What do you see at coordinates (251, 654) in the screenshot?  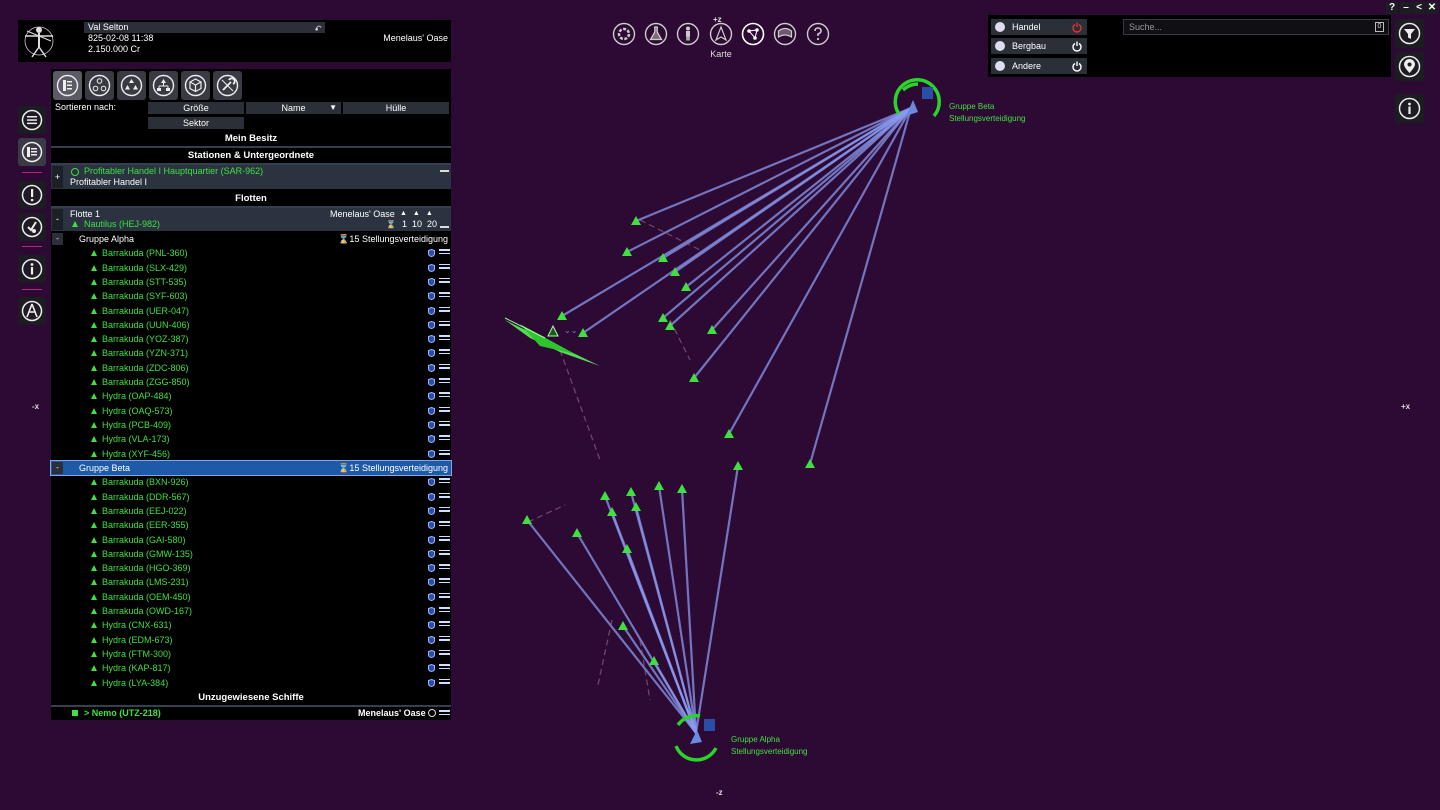 I see `ship-row: Hydra (FTM-300)` at bounding box center [251, 654].